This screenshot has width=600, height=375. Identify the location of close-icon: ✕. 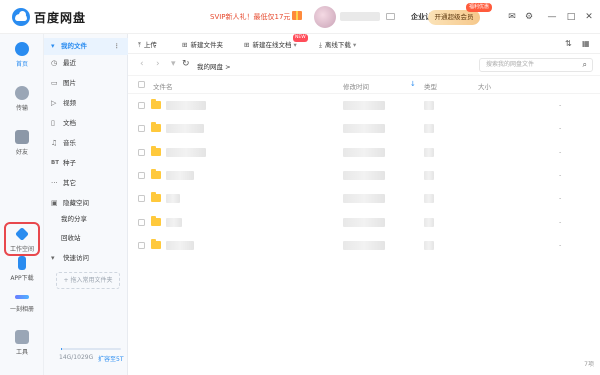
(589, 17).